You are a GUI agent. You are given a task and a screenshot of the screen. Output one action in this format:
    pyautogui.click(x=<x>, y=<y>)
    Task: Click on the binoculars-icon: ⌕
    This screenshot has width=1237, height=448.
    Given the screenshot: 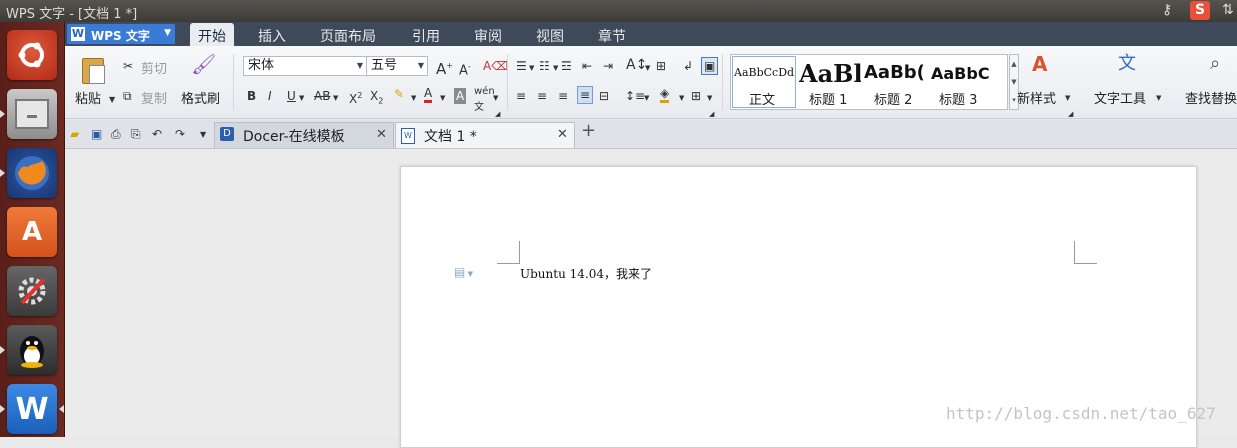 What is the action you would take?
    pyautogui.click(x=1215, y=64)
    